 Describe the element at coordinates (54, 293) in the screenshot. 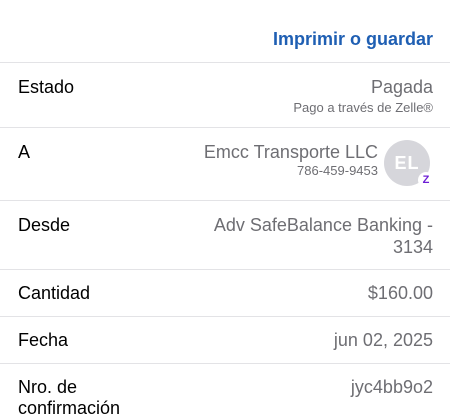

I see `amount-label: Cantidad` at that location.